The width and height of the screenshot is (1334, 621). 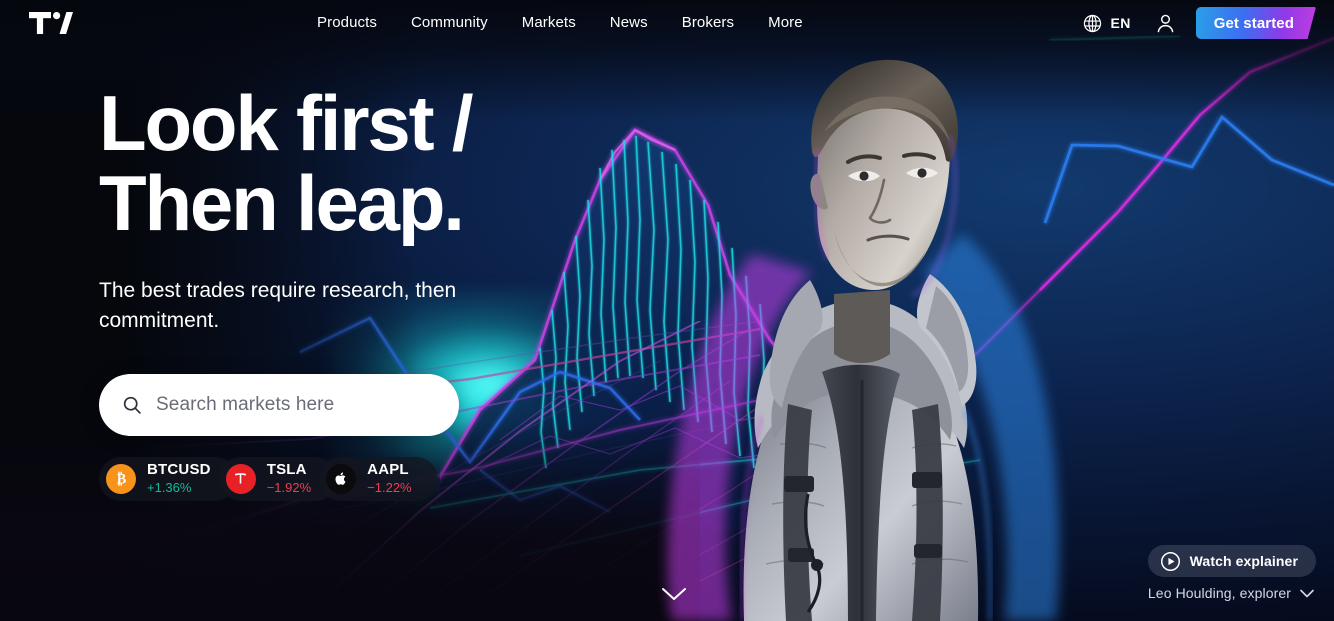 I want to click on language-selector: EN, so click(x=1106, y=23).